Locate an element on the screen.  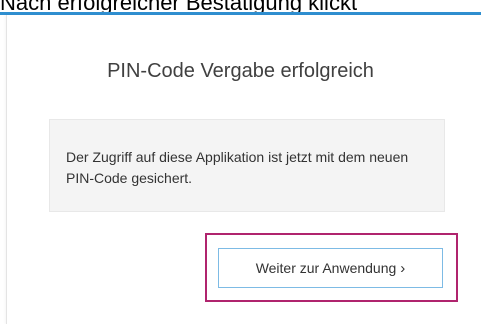
dialog-title: PIN-Code Vergabe erfolgreich is located at coordinates (240, 71).